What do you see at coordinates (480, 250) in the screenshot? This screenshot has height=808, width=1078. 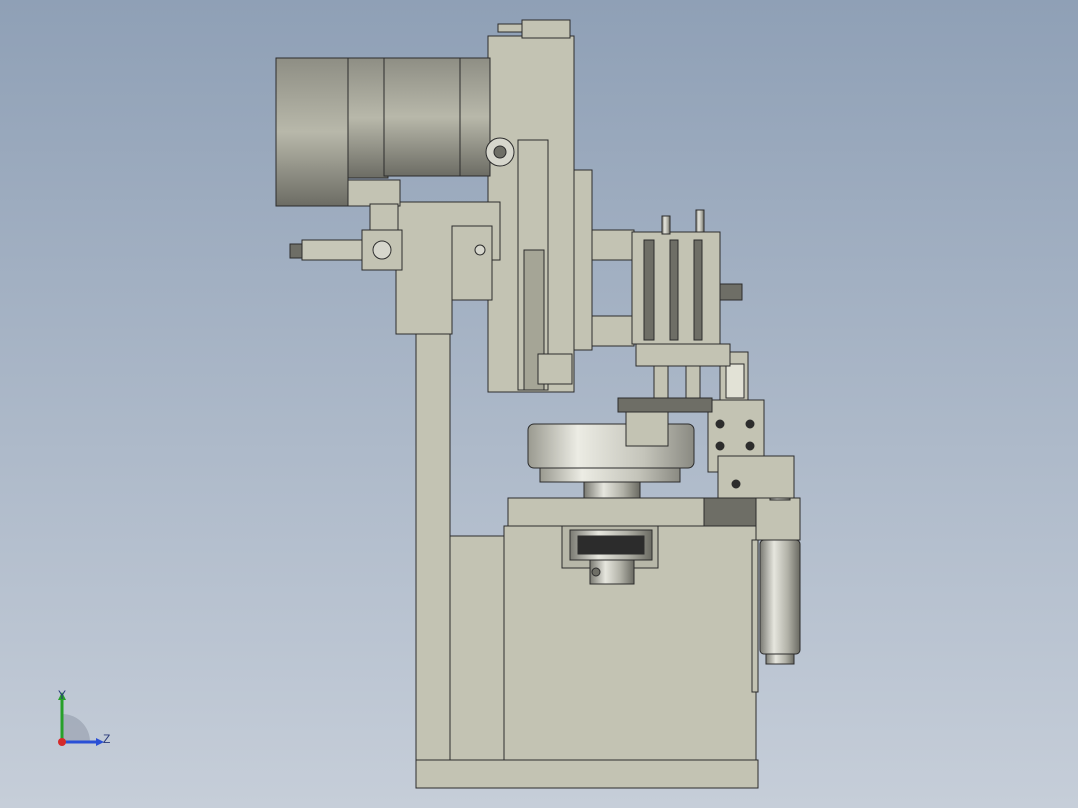 I see `bracket-screw` at bounding box center [480, 250].